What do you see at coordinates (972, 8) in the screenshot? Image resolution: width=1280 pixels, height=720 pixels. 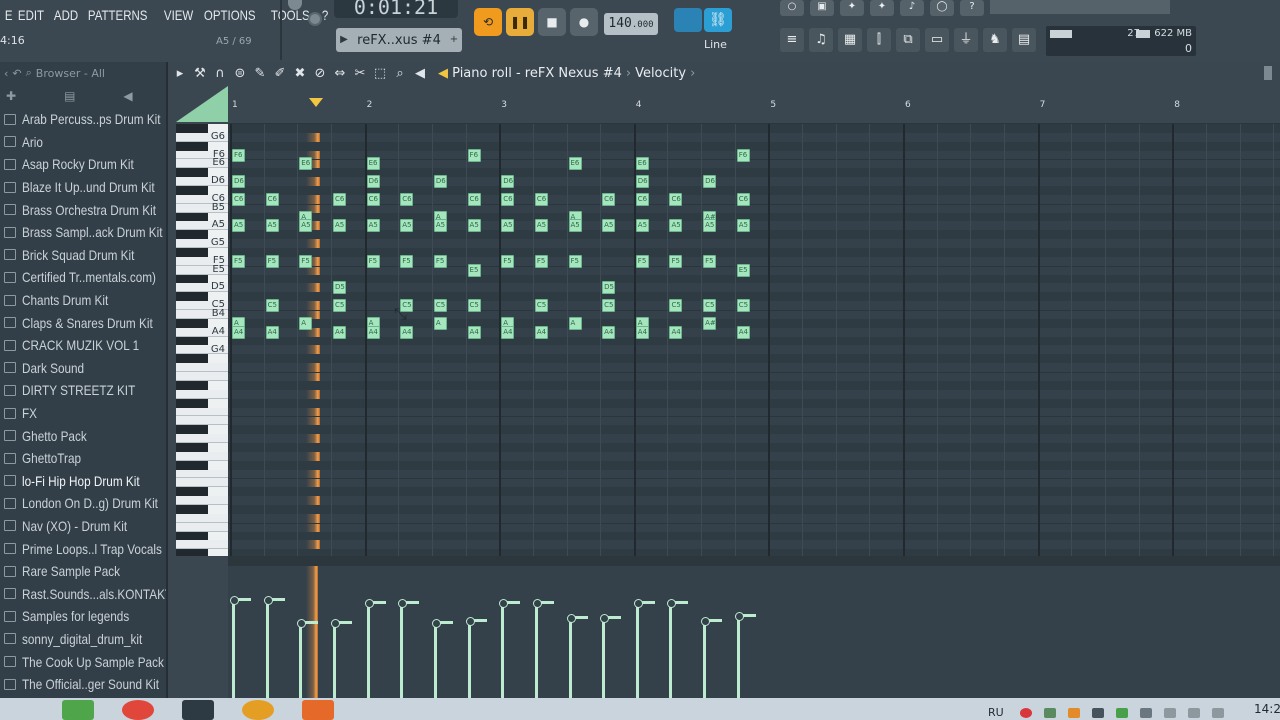 I see `help-icon: ?` at bounding box center [972, 8].